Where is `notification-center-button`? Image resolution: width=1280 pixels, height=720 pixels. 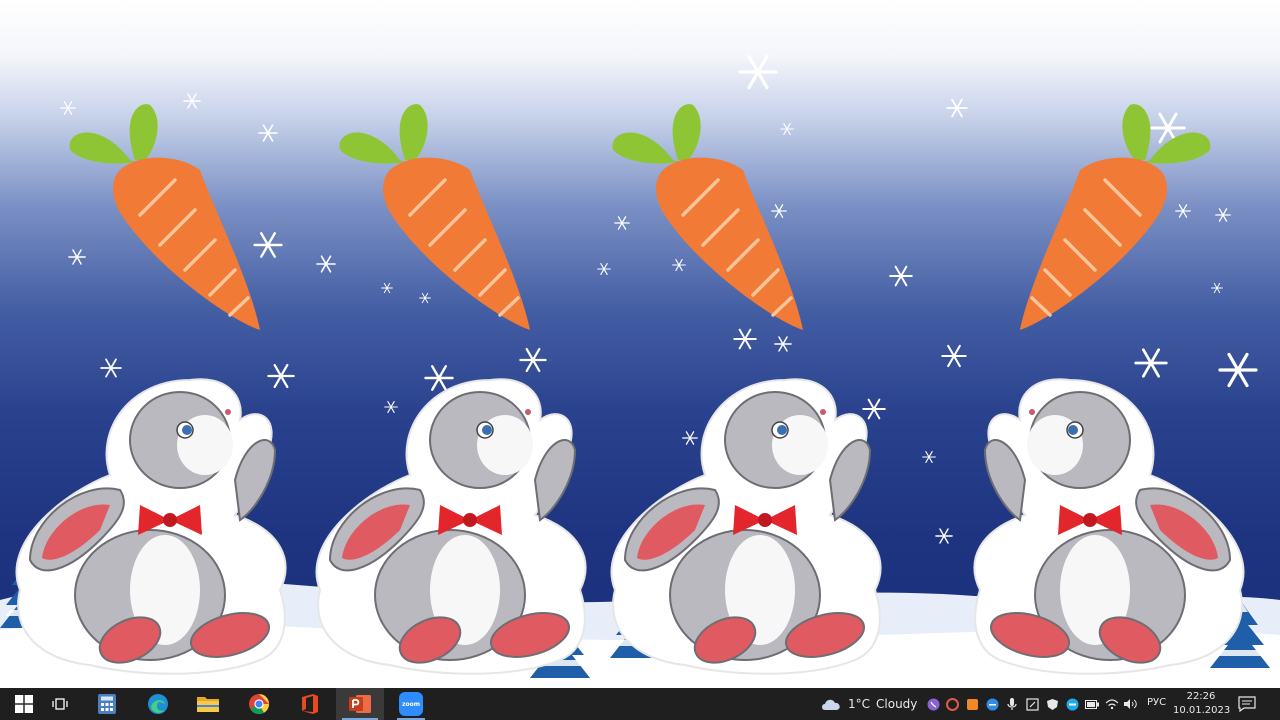
notification-center-button is located at coordinates (1248, 704).